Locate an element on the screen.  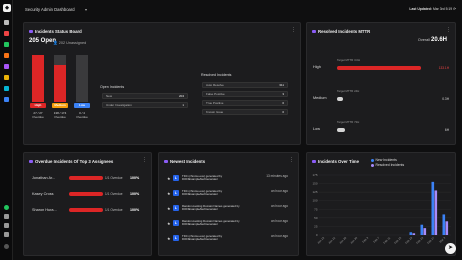
x-tick-label: Jan 22 is located at coordinates (331, 240).